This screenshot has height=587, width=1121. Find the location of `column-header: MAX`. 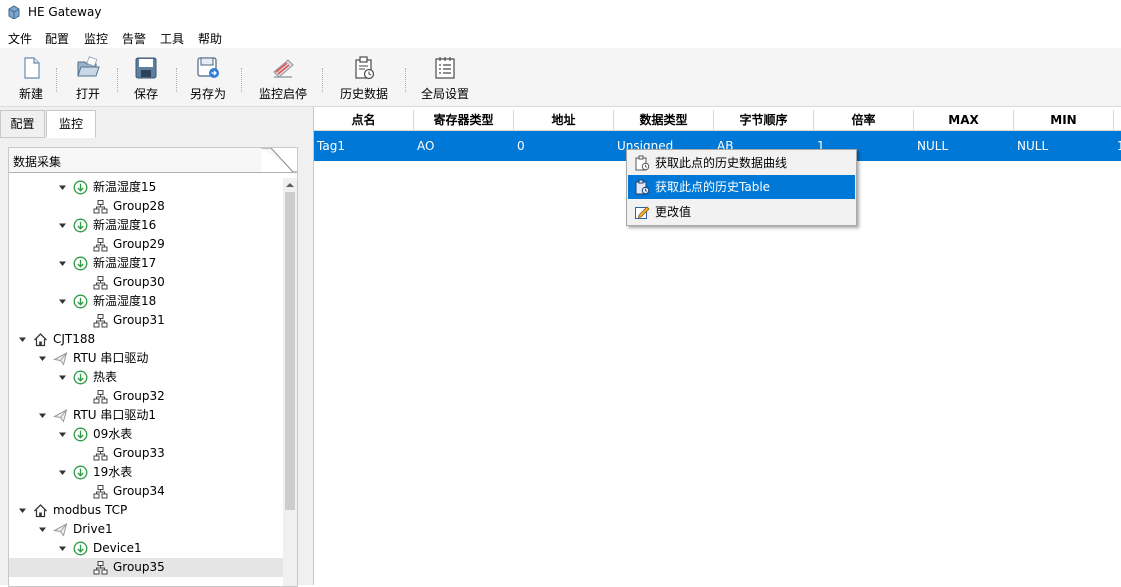

column-header: MAX is located at coordinates (964, 120).